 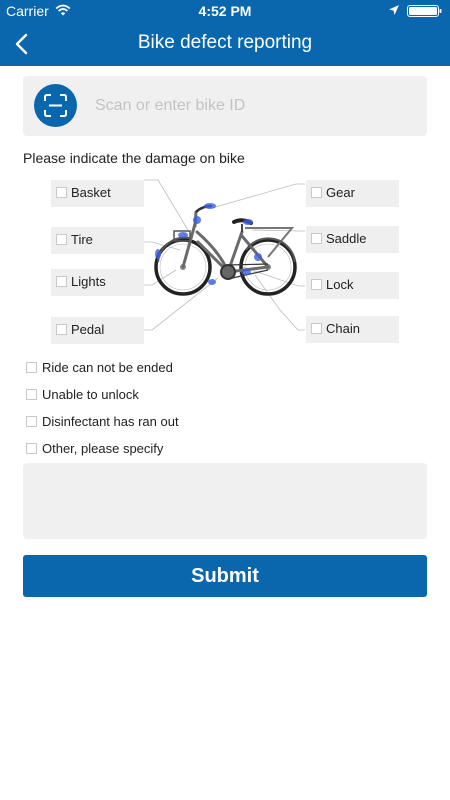 What do you see at coordinates (134, 158) in the screenshot?
I see `damage-prompt: Please indicate the damage on bike` at bounding box center [134, 158].